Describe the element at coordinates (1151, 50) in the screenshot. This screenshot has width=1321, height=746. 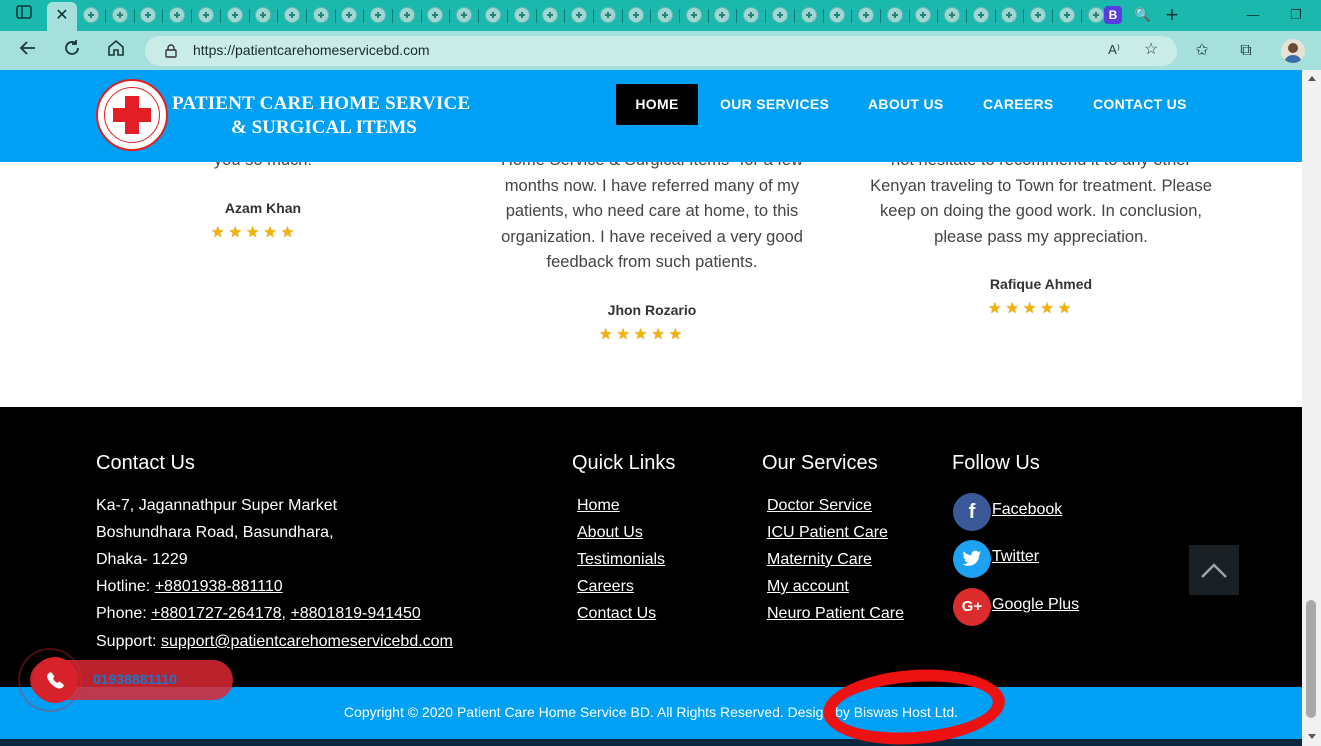
I see `favorite-add-icon: ☆` at that location.